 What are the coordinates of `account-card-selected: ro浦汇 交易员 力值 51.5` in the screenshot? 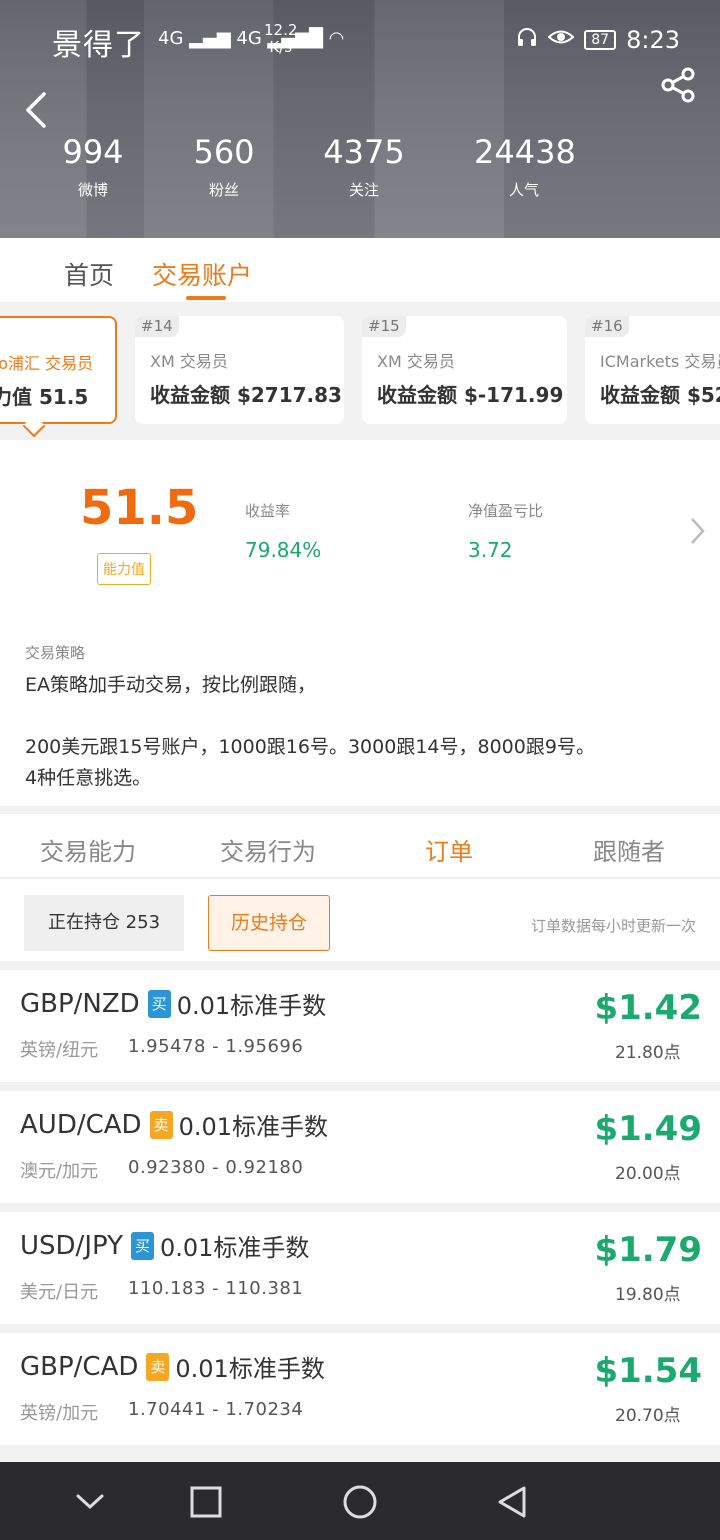 It's located at (58, 370).